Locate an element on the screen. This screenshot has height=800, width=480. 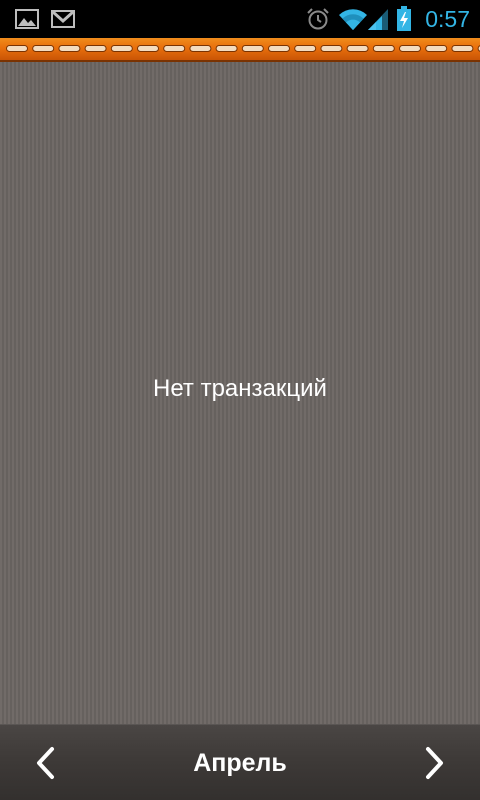
chevron-left-icon is located at coordinates (45, 763).